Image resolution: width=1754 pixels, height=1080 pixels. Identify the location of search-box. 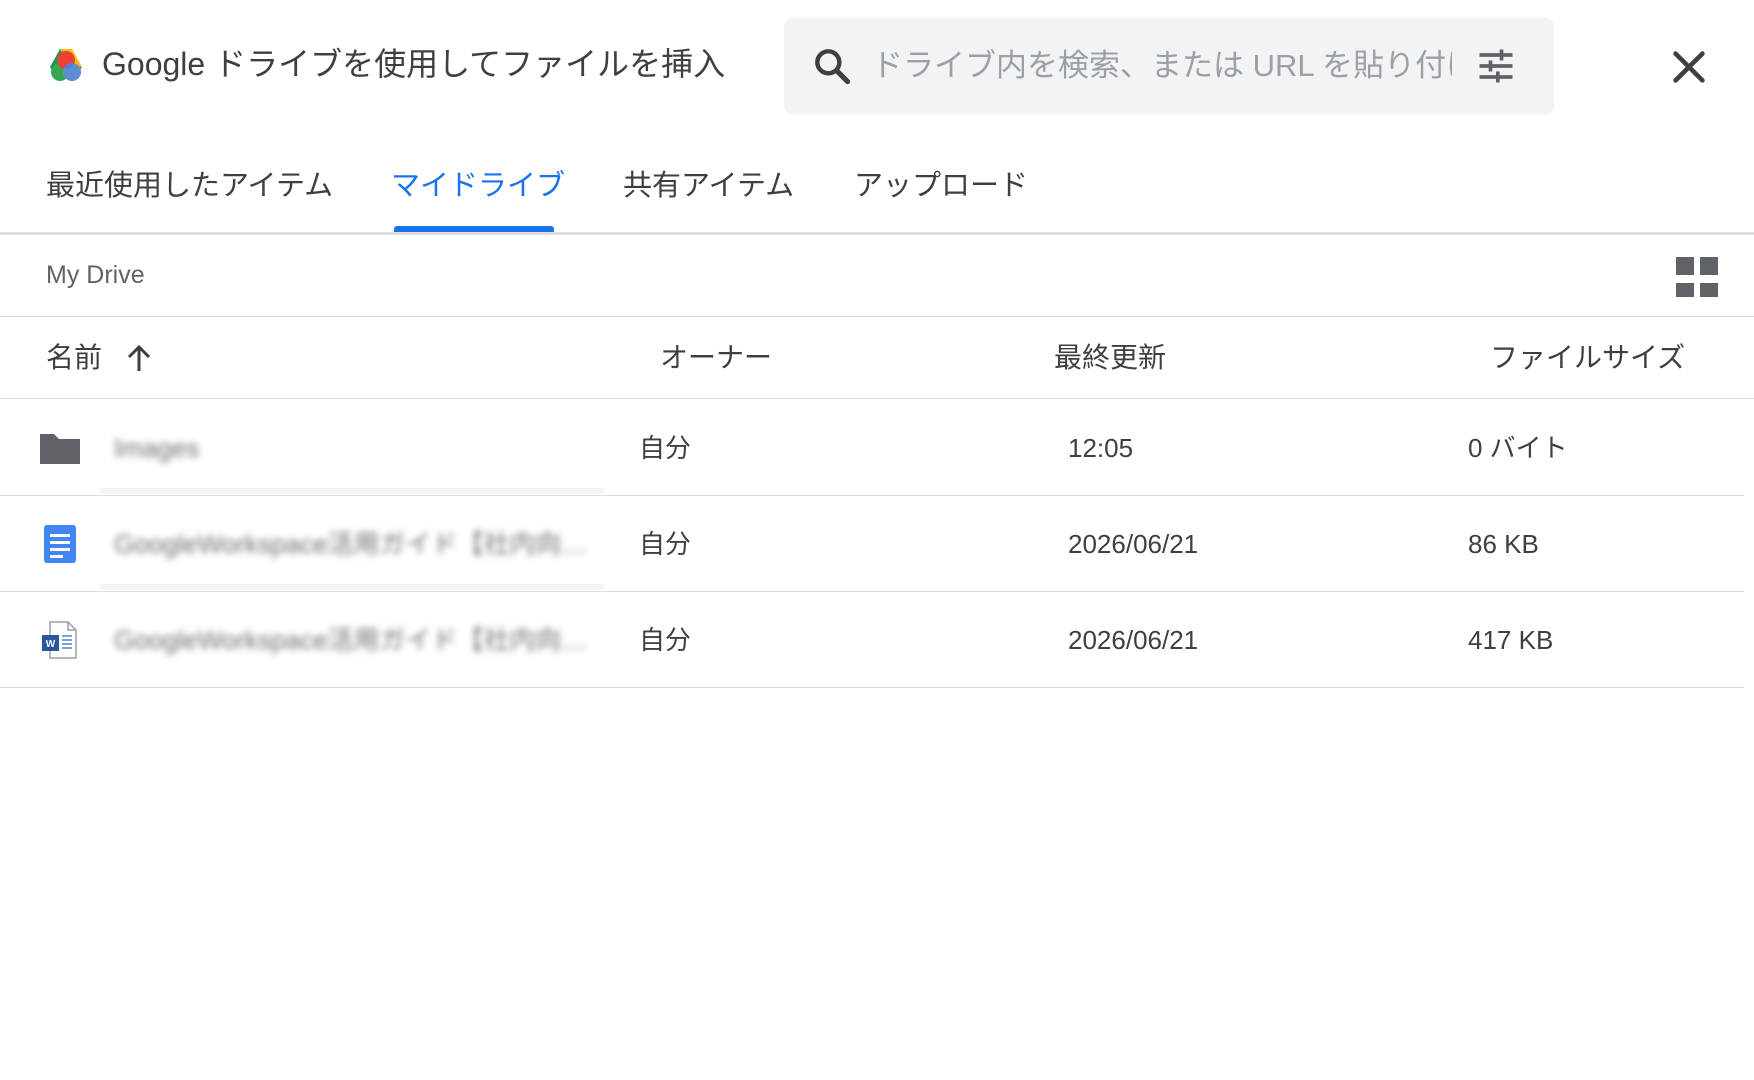
(1169, 66).